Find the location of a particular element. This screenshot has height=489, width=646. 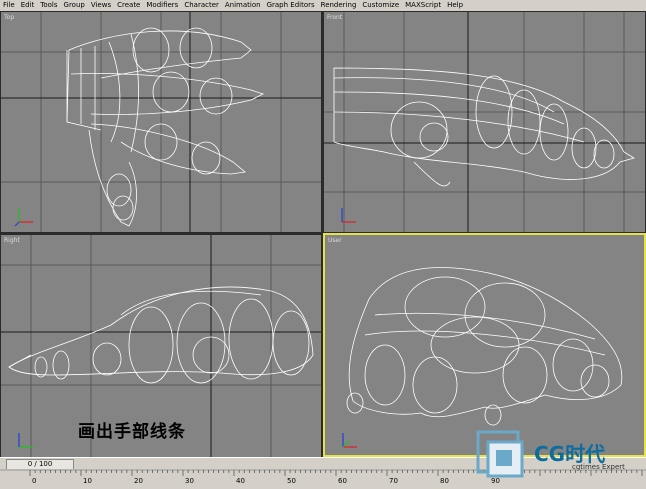

menu-maxscript: MAXScript is located at coordinates (423, 5).